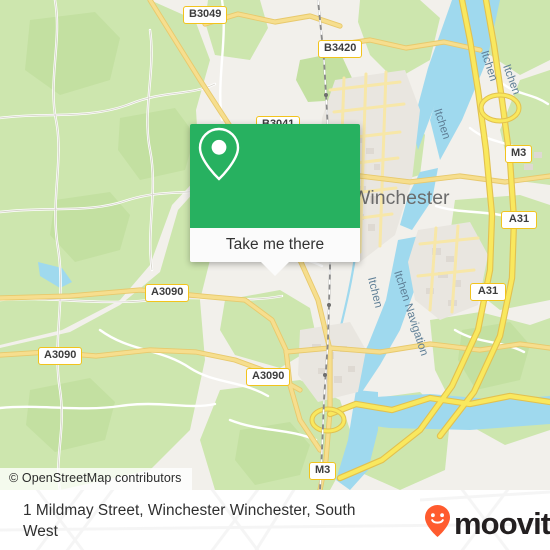  What do you see at coordinates (251, 166) in the screenshot?
I see `map-pin-icon` at bounding box center [251, 166].